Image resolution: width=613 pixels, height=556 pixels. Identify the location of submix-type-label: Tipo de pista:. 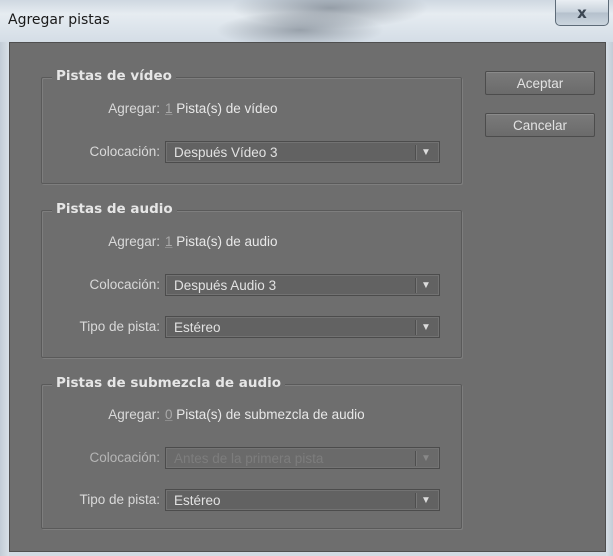
(119, 499).